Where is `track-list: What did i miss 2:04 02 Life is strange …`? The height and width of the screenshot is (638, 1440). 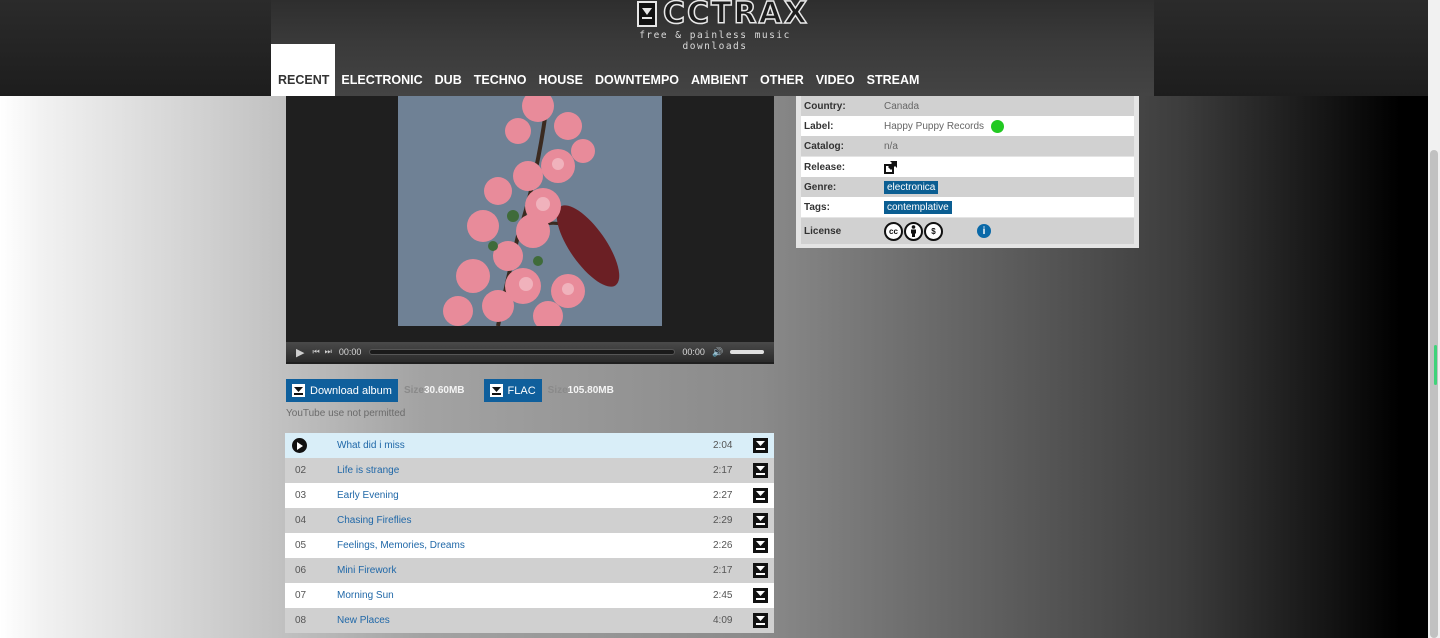 track-list: What did i miss 2:04 02 Life is strange … is located at coordinates (529, 533).